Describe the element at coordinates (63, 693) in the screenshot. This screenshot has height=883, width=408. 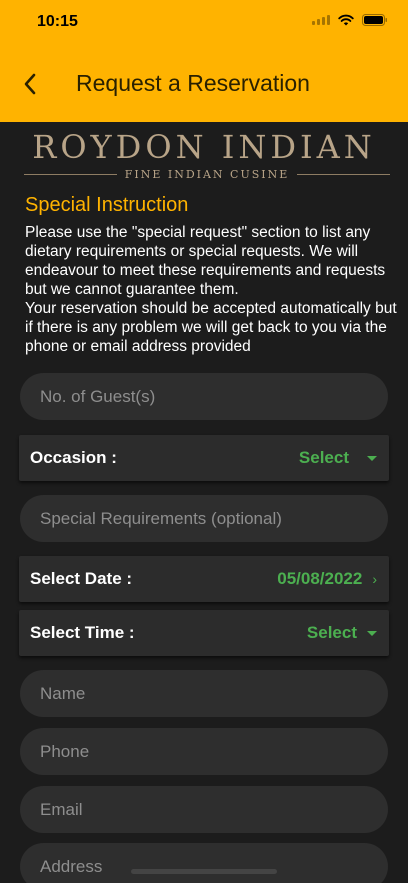
I see `name-placeholder: Name` at that location.